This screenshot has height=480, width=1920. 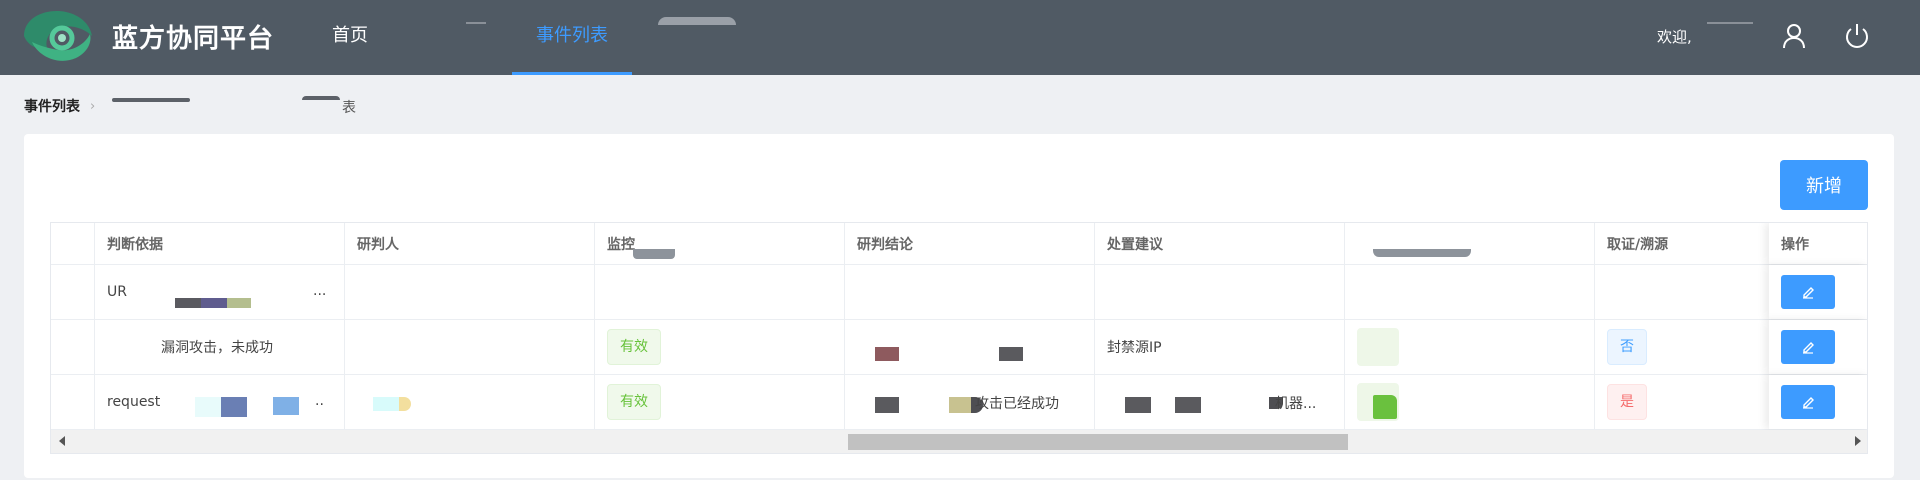 What do you see at coordinates (193, 39) in the screenshot?
I see `brand-title: 蓝方协同平台` at bounding box center [193, 39].